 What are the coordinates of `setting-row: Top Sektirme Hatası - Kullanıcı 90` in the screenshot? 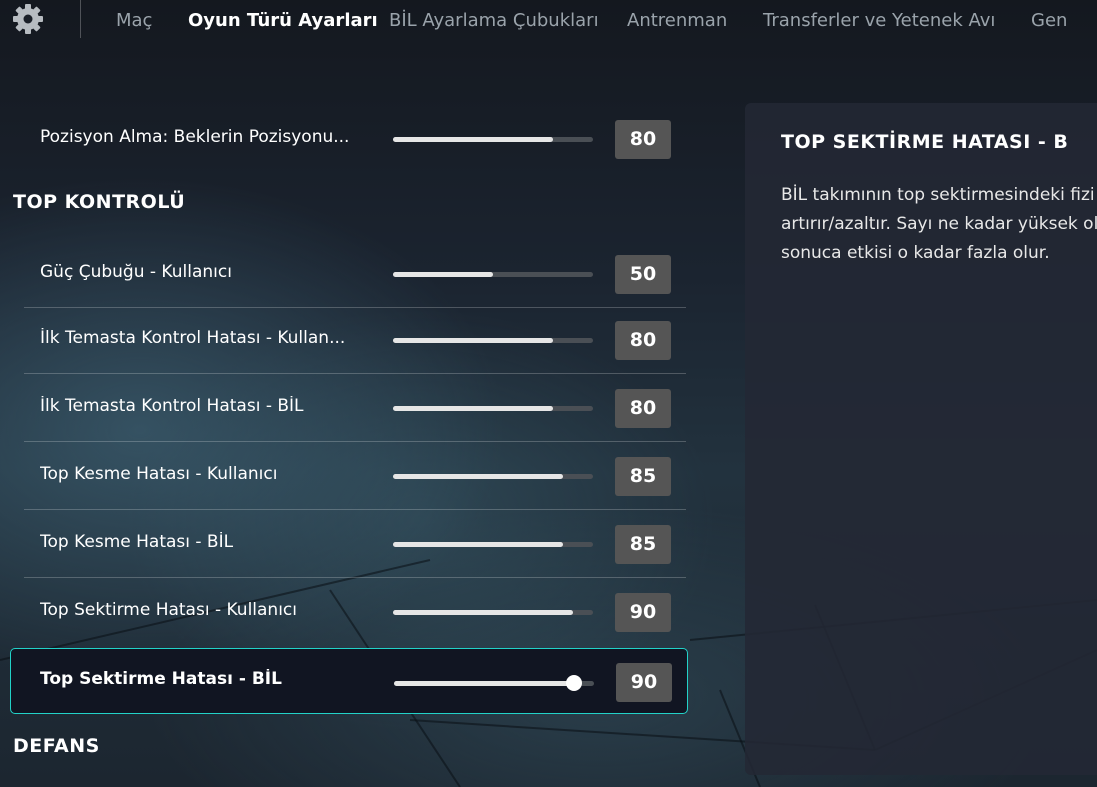 It's located at (355, 612).